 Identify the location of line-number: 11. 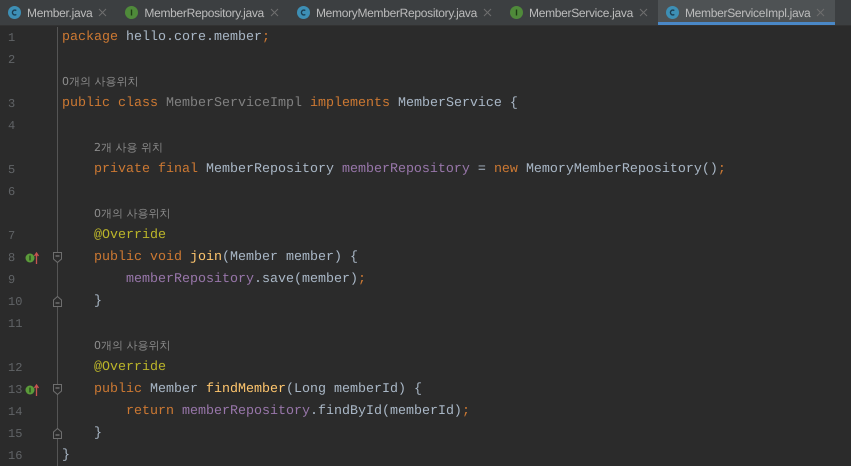
(15, 324).